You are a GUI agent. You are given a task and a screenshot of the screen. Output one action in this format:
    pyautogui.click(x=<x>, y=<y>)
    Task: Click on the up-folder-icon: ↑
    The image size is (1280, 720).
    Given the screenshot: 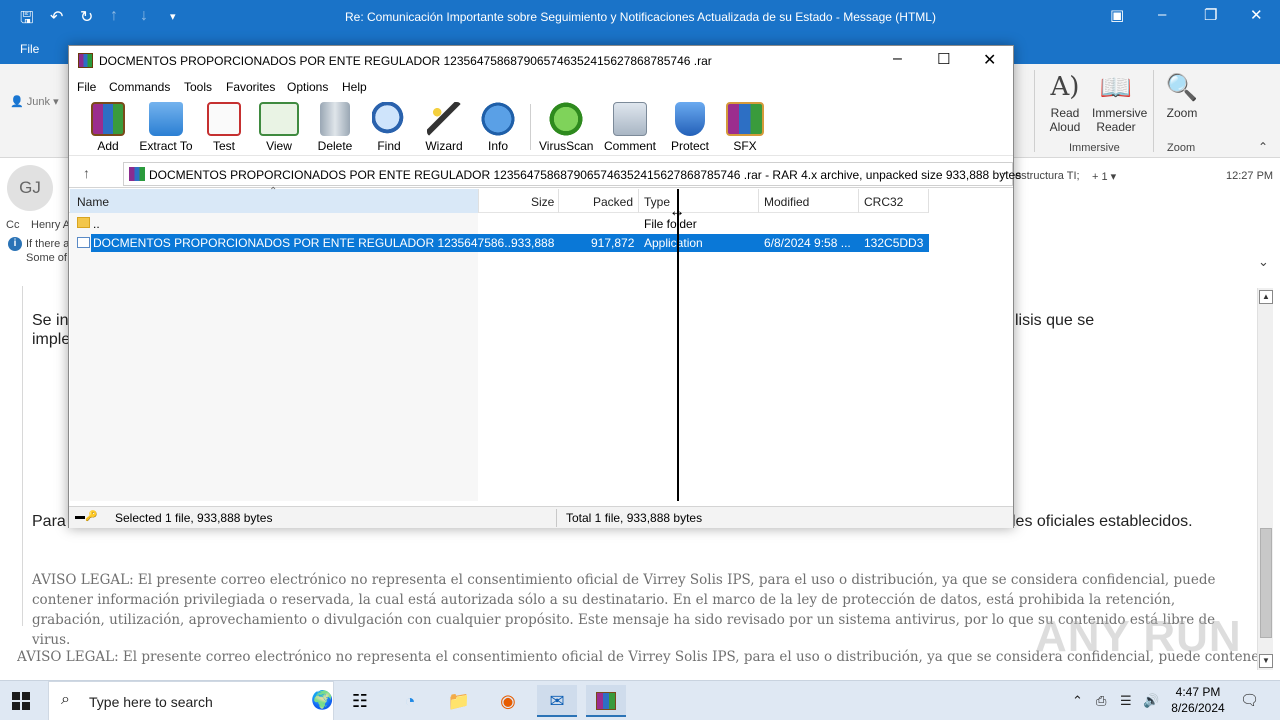 What is the action you would take?
    pyautogui.click(x=86, y=173)
    